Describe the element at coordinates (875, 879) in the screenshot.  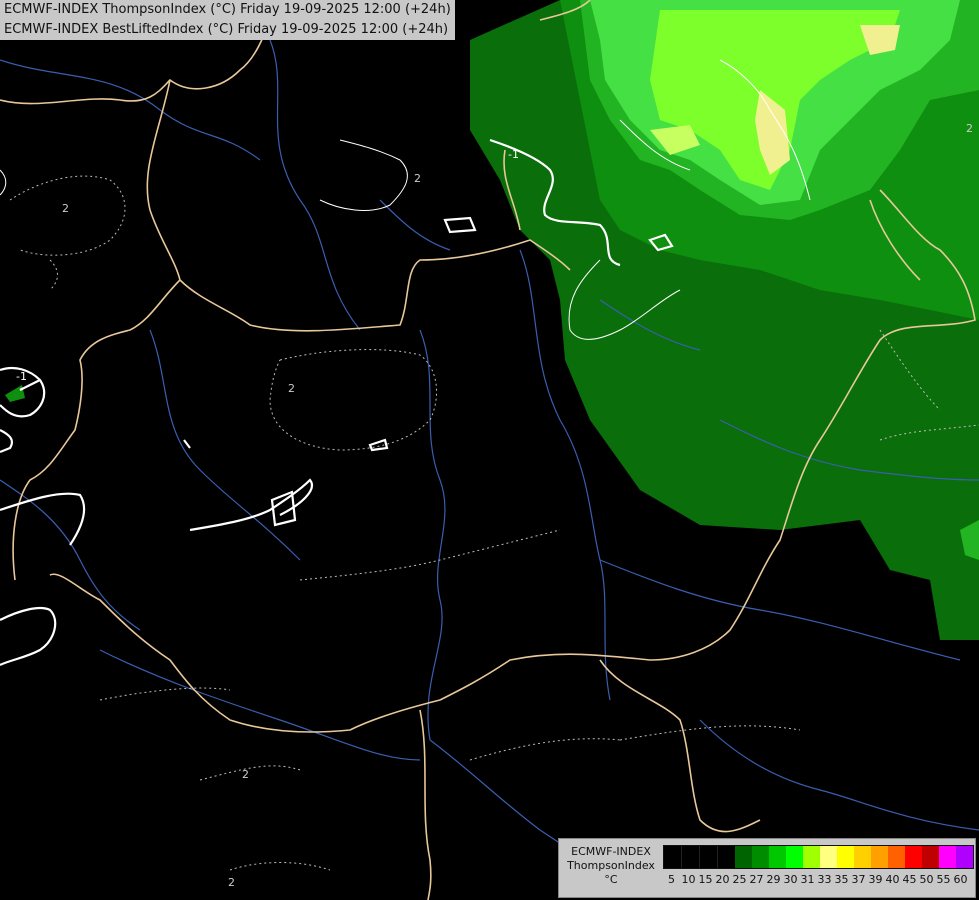
I see `legend-tick-label: 39` at that location.